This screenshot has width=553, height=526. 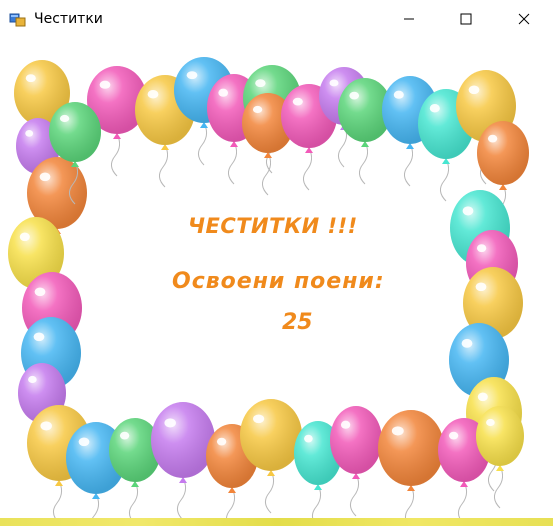 I want to click on points-label: Освоени поени:, so click(x=278, y=281).